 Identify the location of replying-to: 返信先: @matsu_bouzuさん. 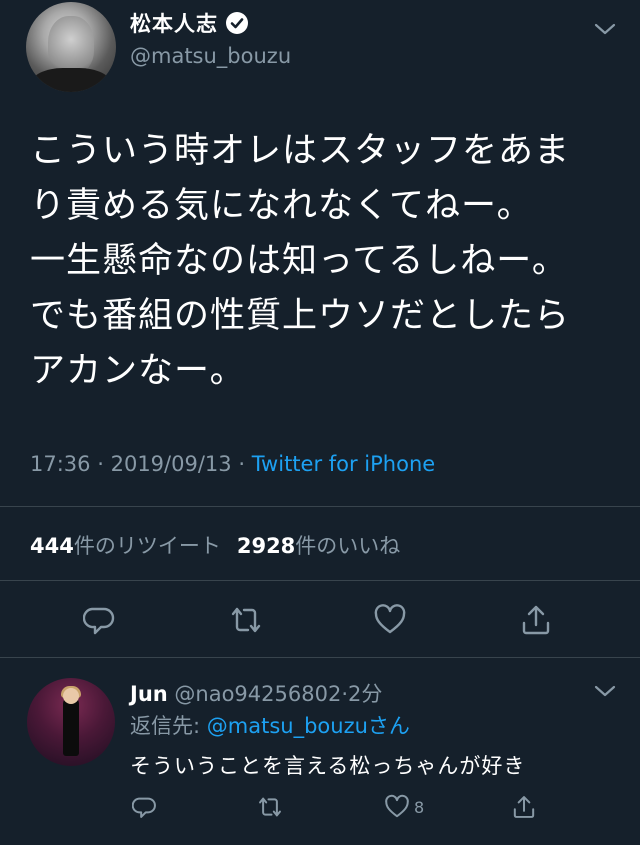
(270, 725).